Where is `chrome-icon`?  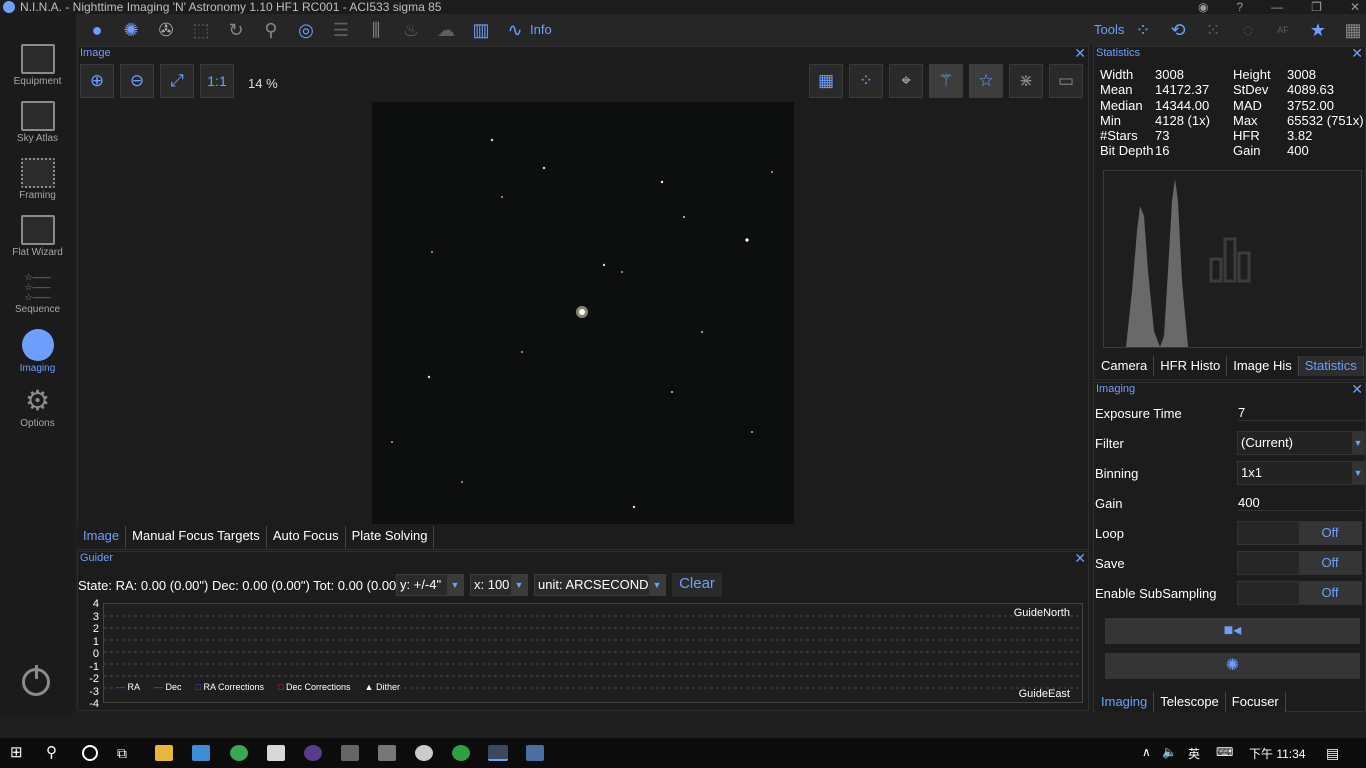 chrome-icon is located at coordinates (239, 753).